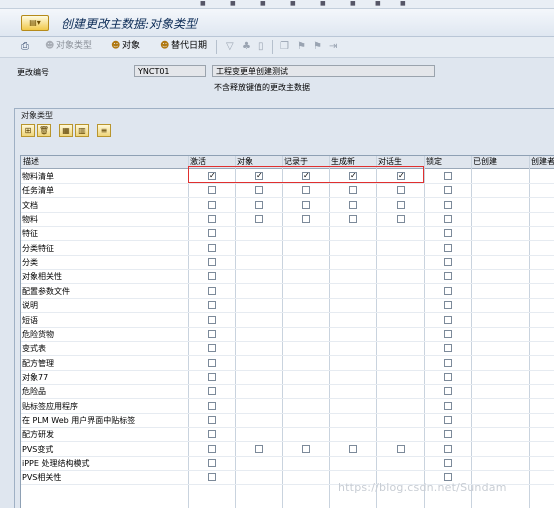  What do you see at coordinates (284, 46) in the screenshot?
I see `copy-icon: ❐` at bounding box center [284, 46].